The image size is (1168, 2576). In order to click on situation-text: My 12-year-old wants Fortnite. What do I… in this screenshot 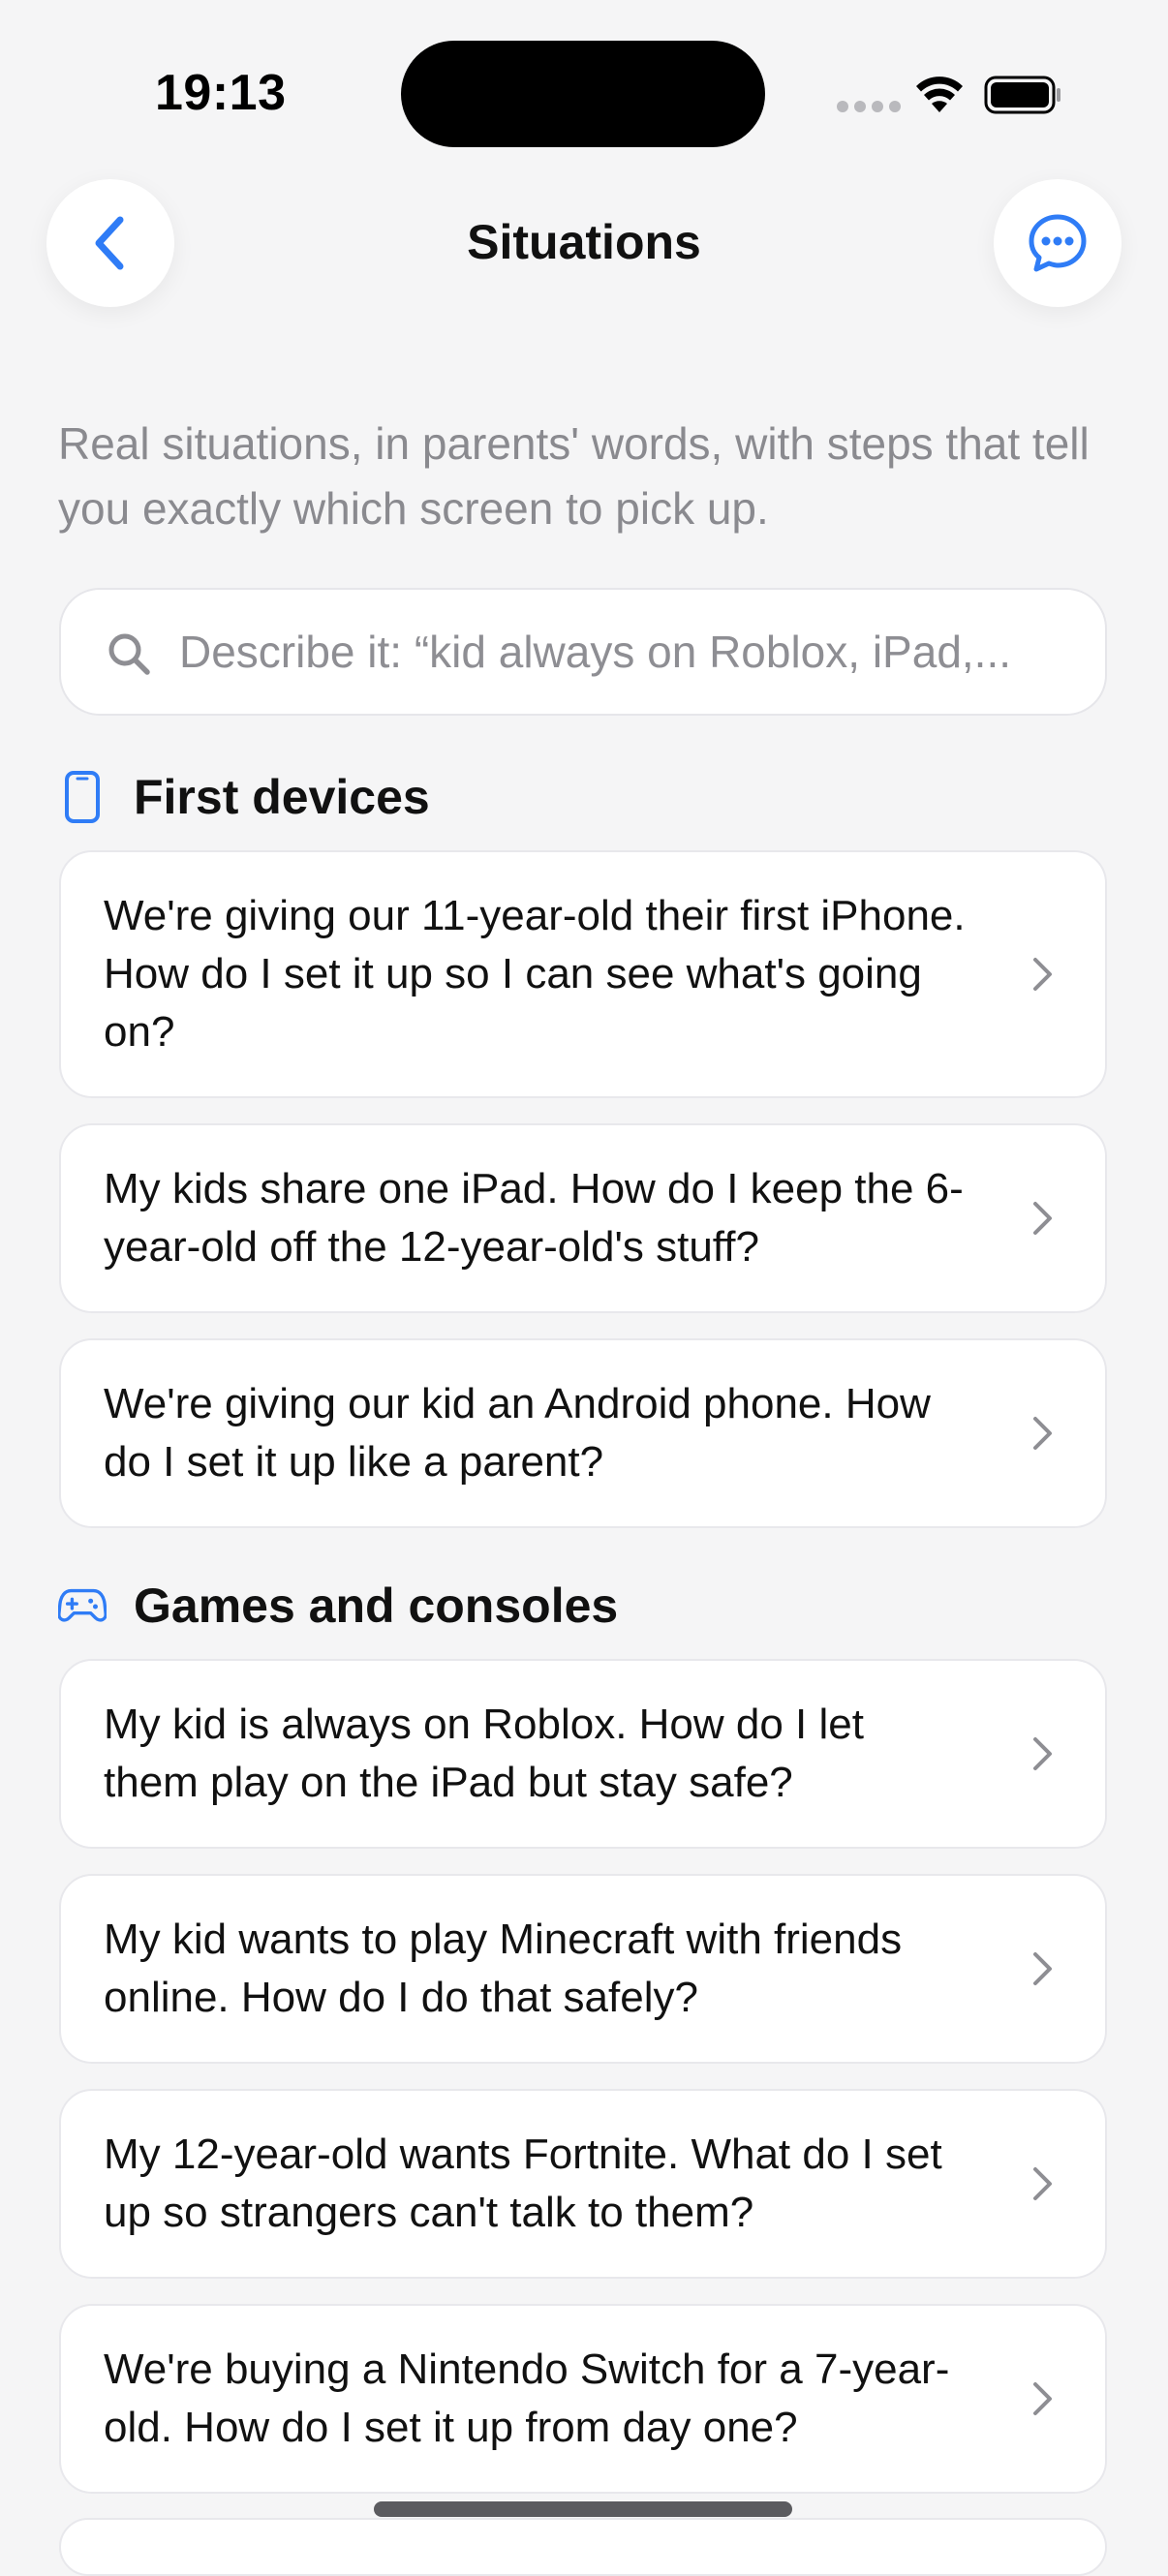, I will do `click(523, 2183)`.